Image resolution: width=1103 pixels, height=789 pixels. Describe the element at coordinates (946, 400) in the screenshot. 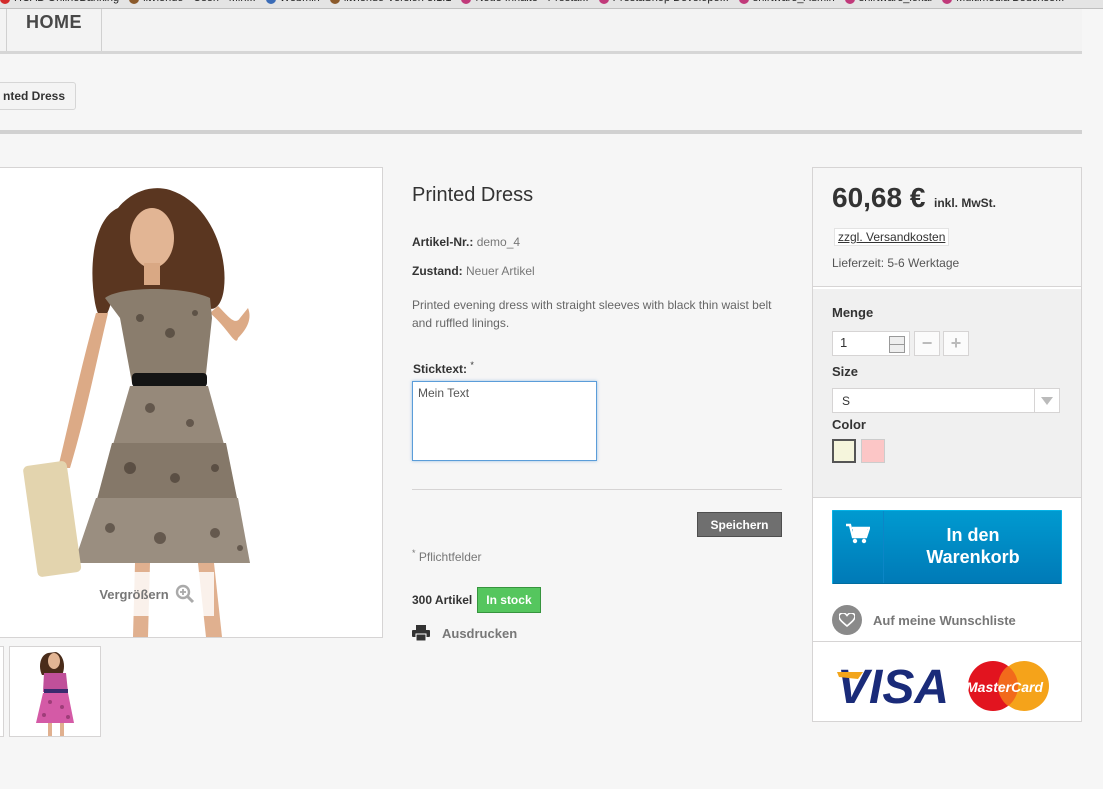

I see `size-select: S` at that location.